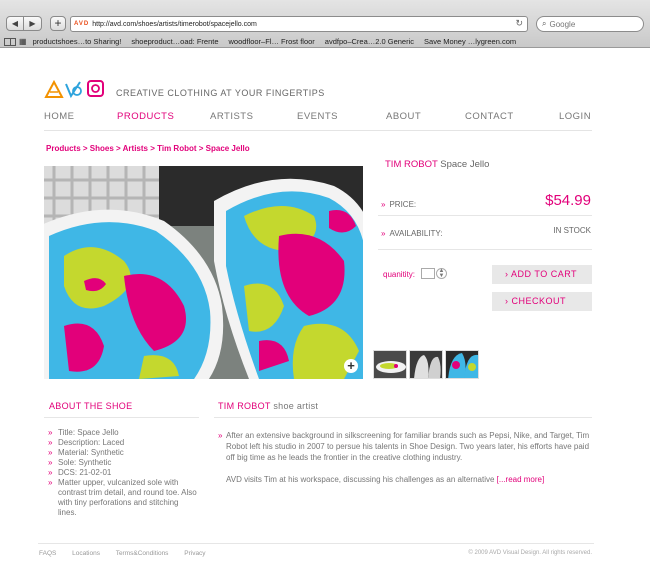 The image size is (650, 575). I want to click on product-title: TIM ROBOT Space Jello, so click(437, 164).